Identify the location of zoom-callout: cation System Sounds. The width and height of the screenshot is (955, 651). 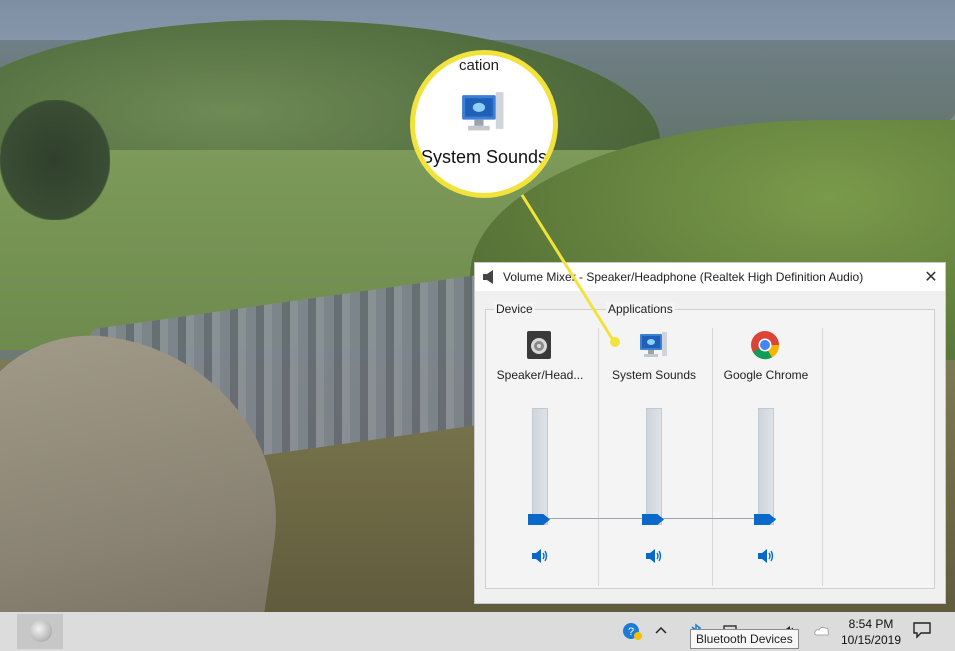
(484, 124).